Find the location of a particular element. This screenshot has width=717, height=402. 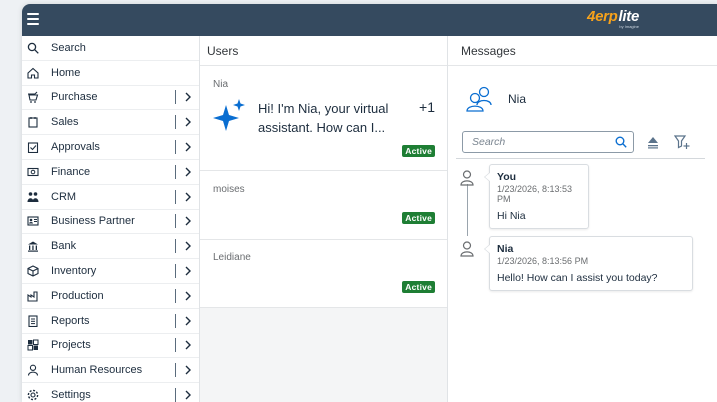

sidebar-item-bank: Bank is located at coordinates (110, 247).